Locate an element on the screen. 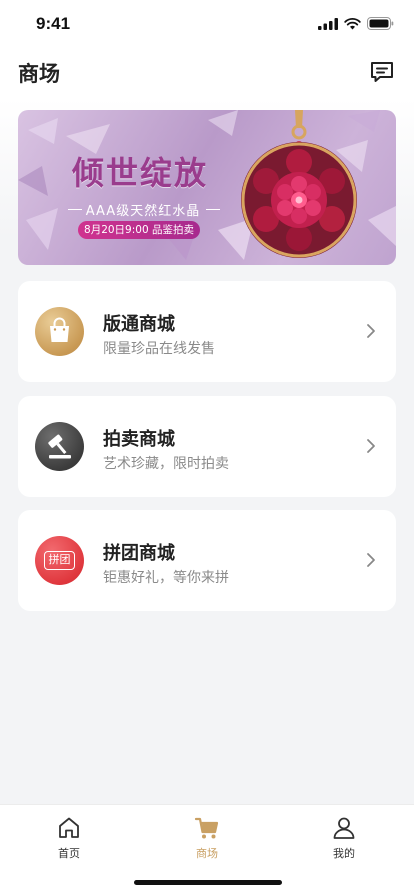 The image size is (414, 896). cart-icon is located at coordinates (206, 828).